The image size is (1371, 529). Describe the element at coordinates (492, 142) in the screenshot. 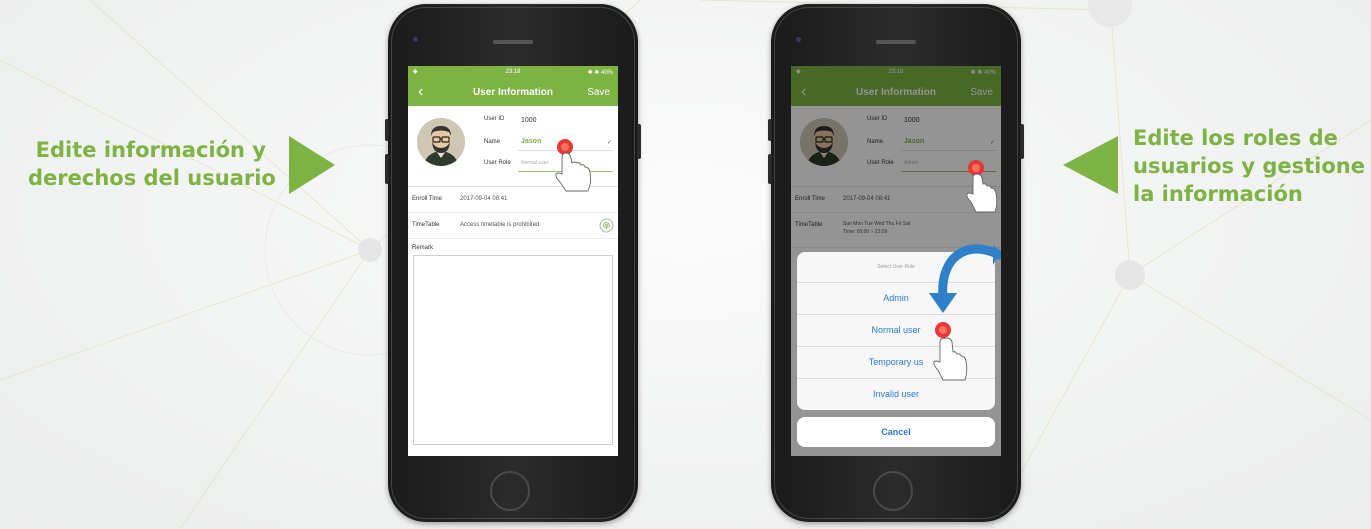

I see `name-label: Name` at that location.